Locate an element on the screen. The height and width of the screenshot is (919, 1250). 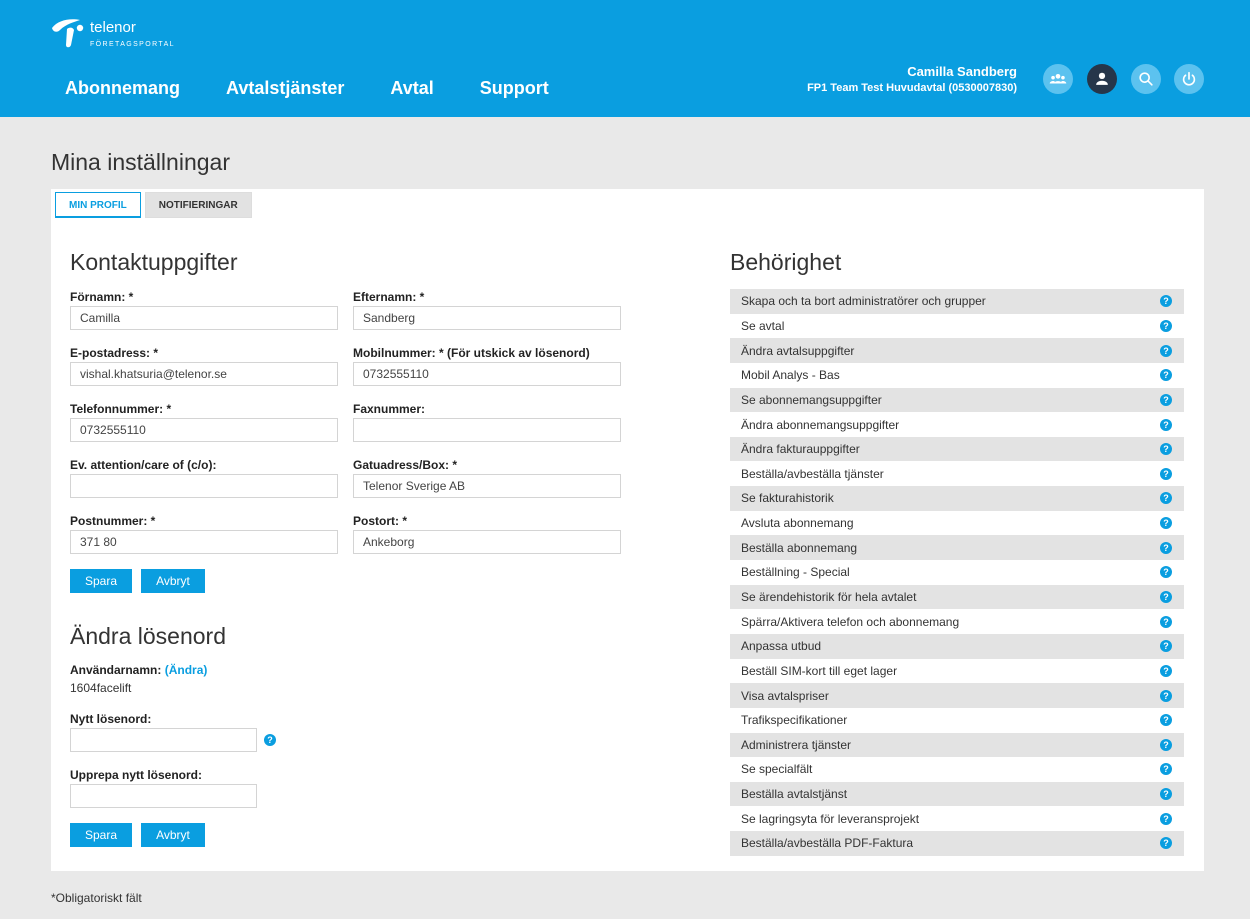
mobile-label: Mobilnummer: * (För utskick av lösenord) is located at coordinates (471, 353).